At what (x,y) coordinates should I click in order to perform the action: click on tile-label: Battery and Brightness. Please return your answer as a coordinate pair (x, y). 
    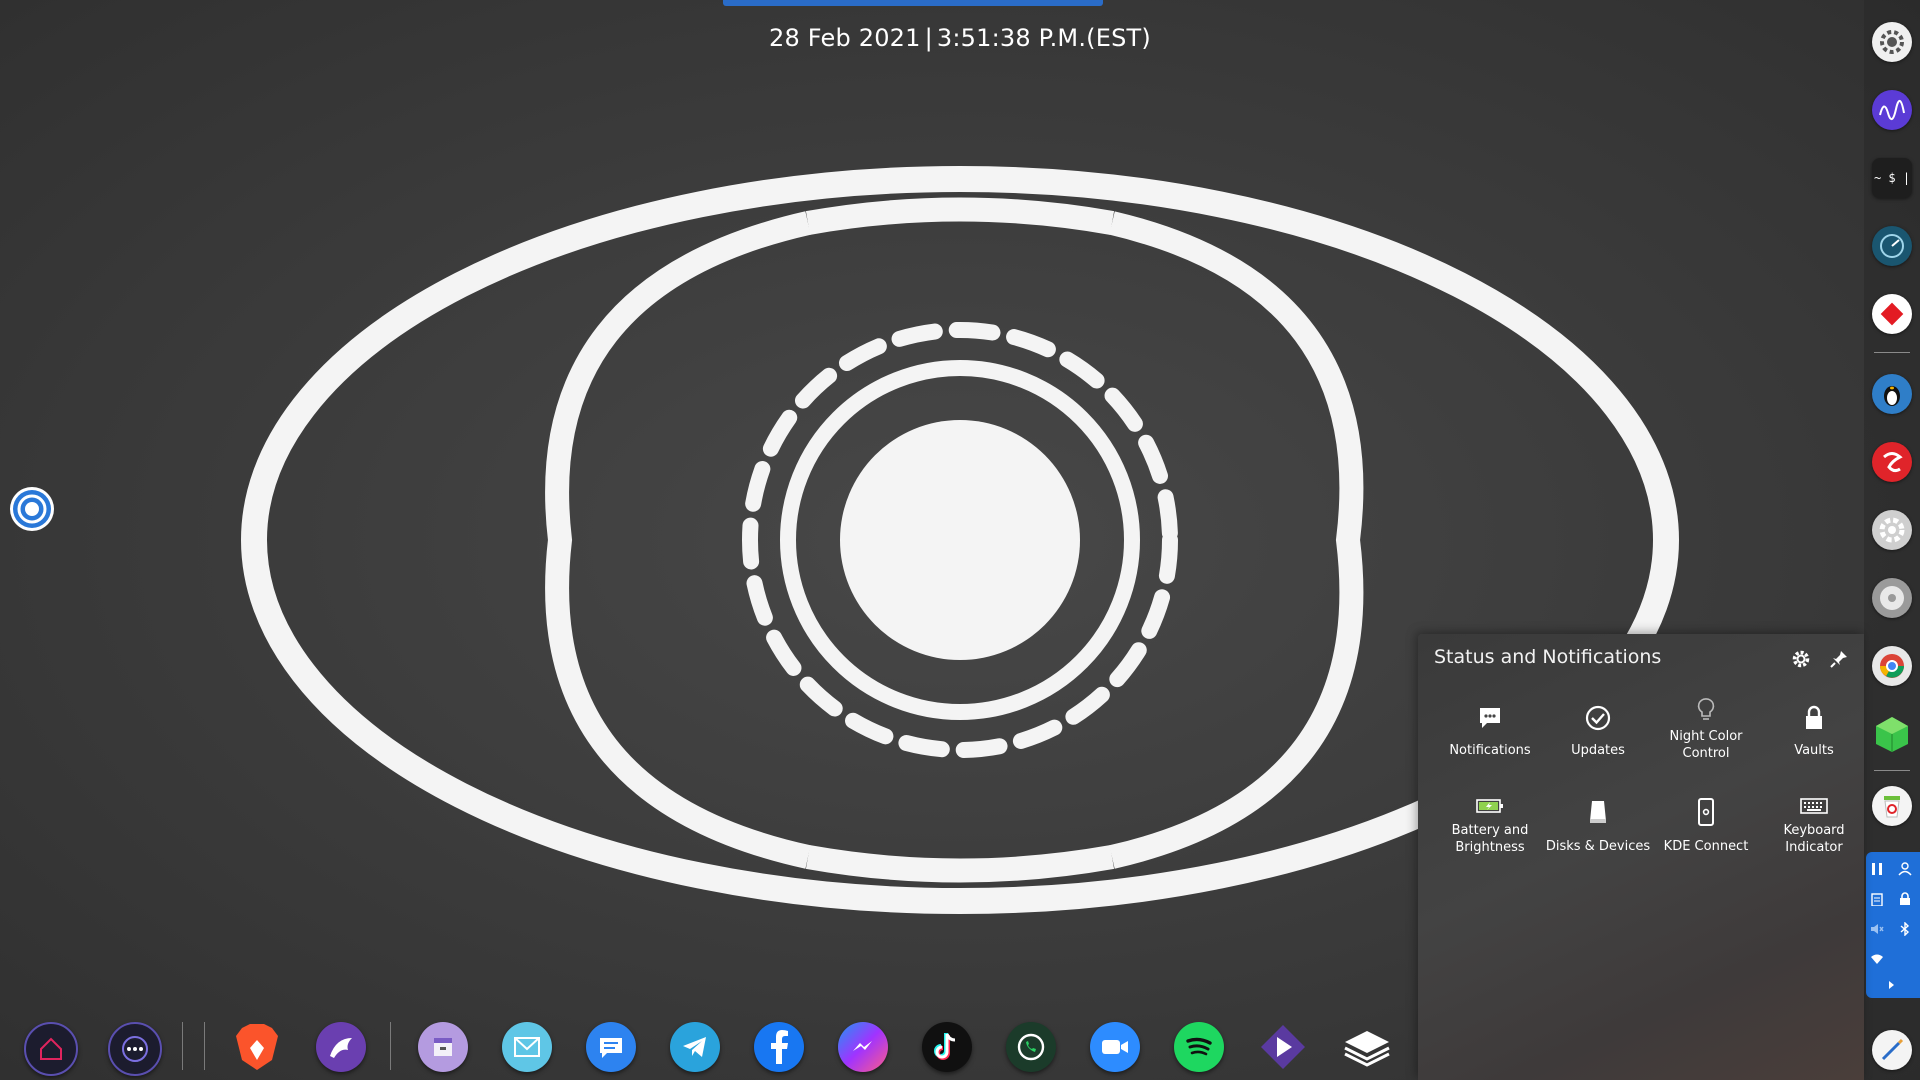
    Looking at the image, I should click on (1490, 839).